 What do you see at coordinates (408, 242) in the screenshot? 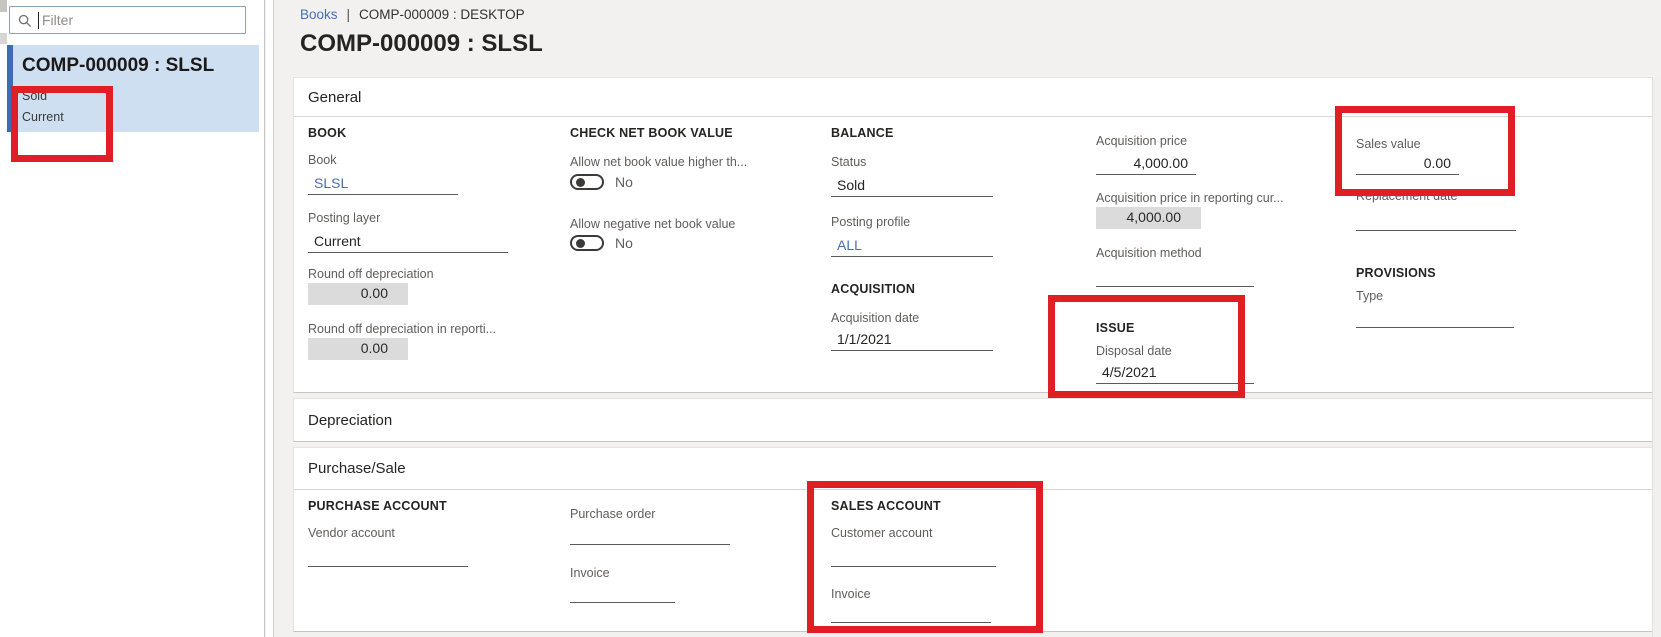
I see `posting-layer-field: Current` at bounding box center [408, 242].